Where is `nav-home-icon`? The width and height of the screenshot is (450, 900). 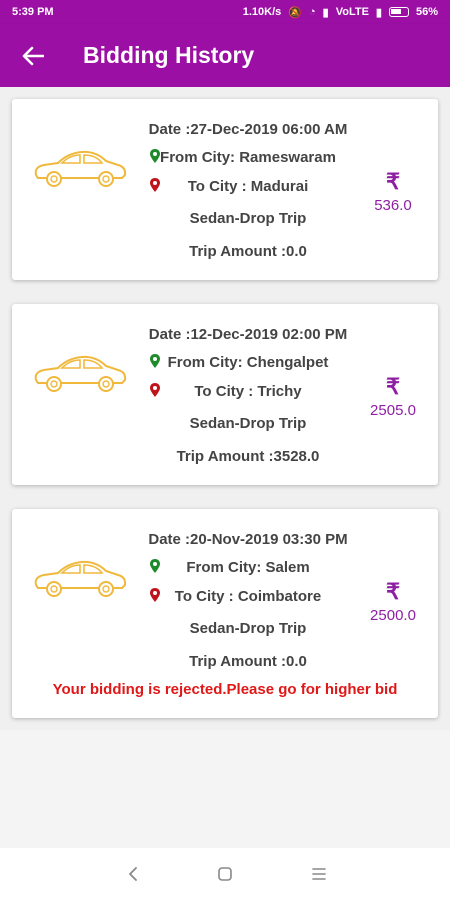 nav-home-icon is located at coordinates (225, 874).